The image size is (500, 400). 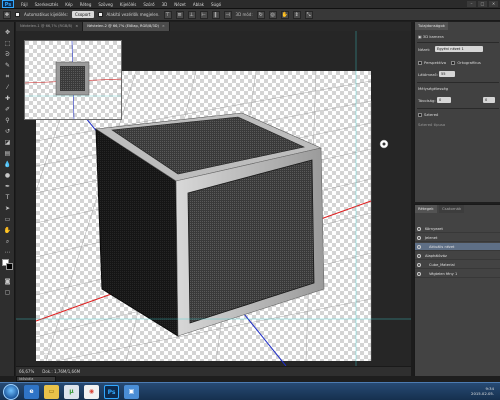 What do you see at coordinates (7, 208) in the screenshot?
I see `path-select-tool-icon: ➤` at bounding box center [7, 208].